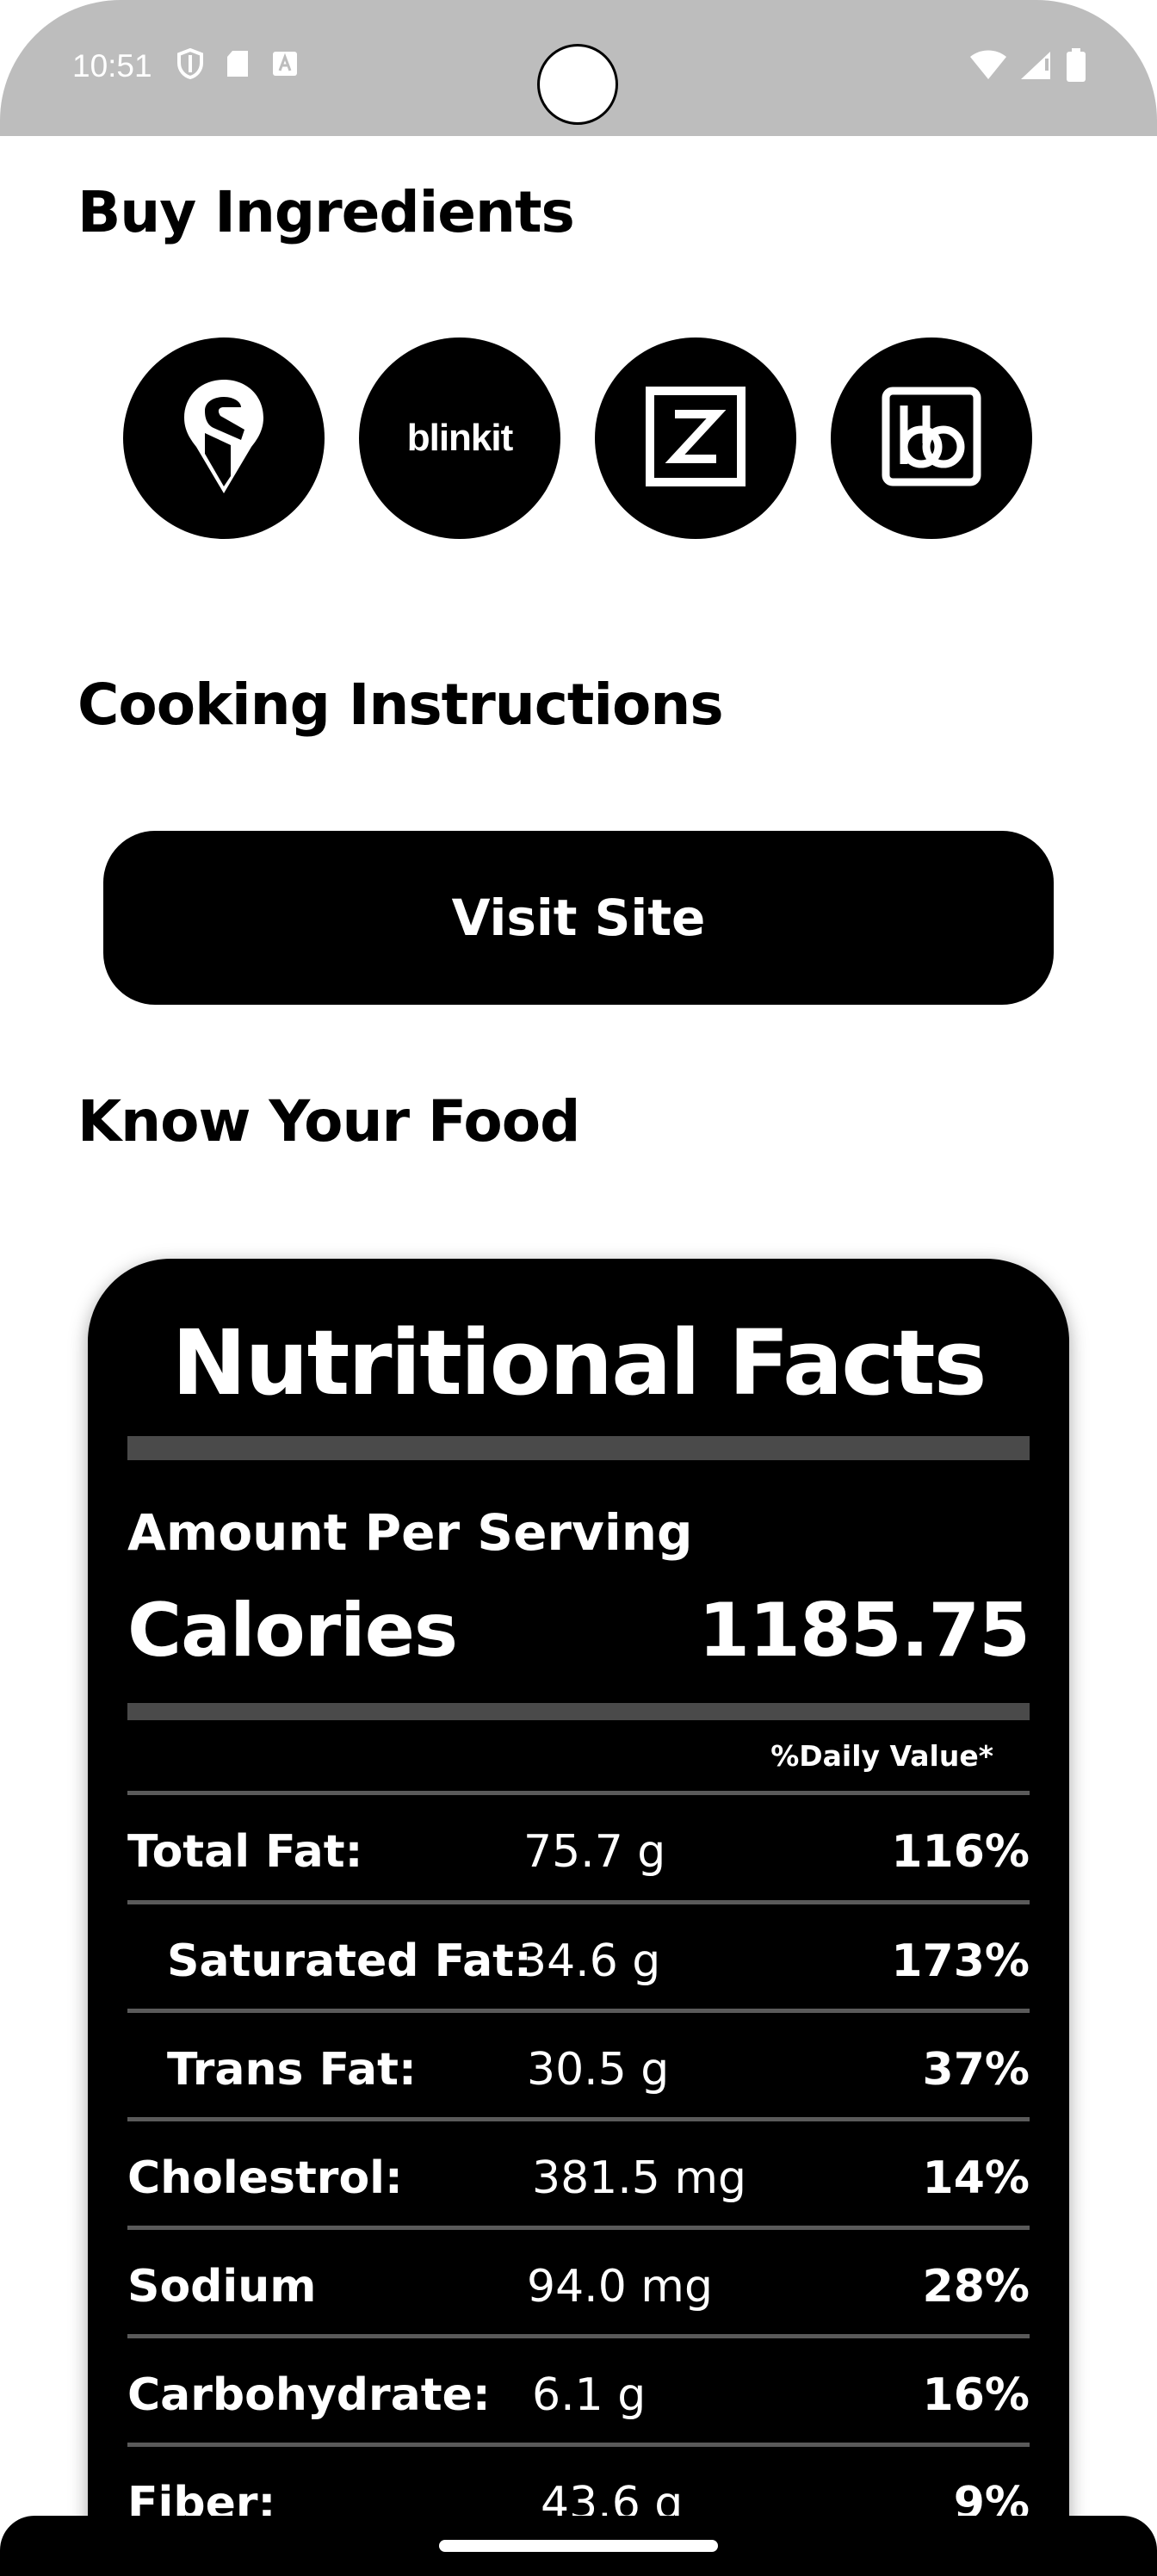  What do you see at coordinates (326, 212) in the screenshot?
I see `buy-ingredients-heading: Buy Ingredients` at bounding box center [326, 212].